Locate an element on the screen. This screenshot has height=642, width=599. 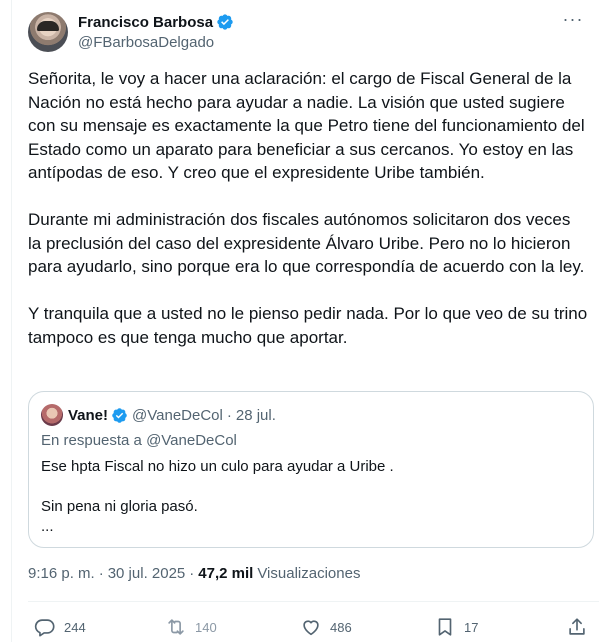
quoted-line is located at coordinates (311, 487).